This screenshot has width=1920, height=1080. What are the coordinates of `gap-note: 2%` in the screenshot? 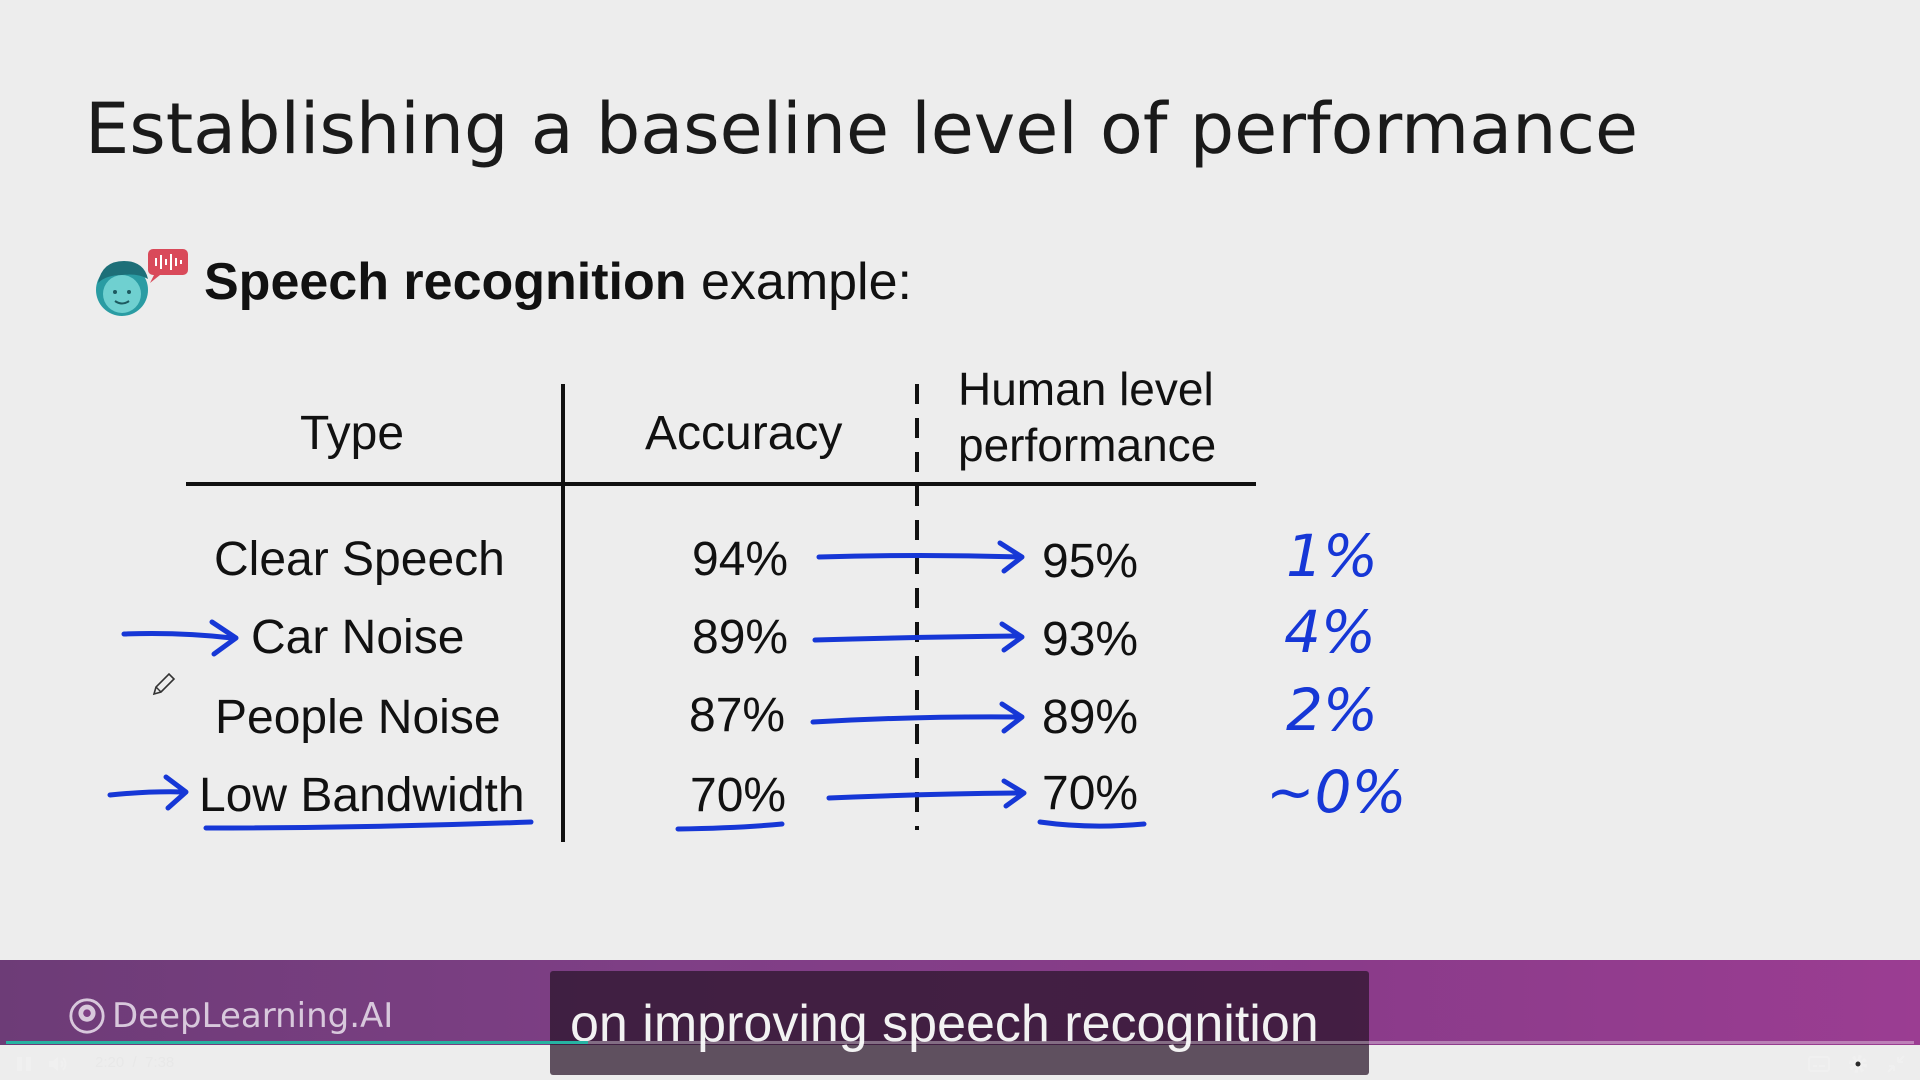 It's located at (1332, 710).